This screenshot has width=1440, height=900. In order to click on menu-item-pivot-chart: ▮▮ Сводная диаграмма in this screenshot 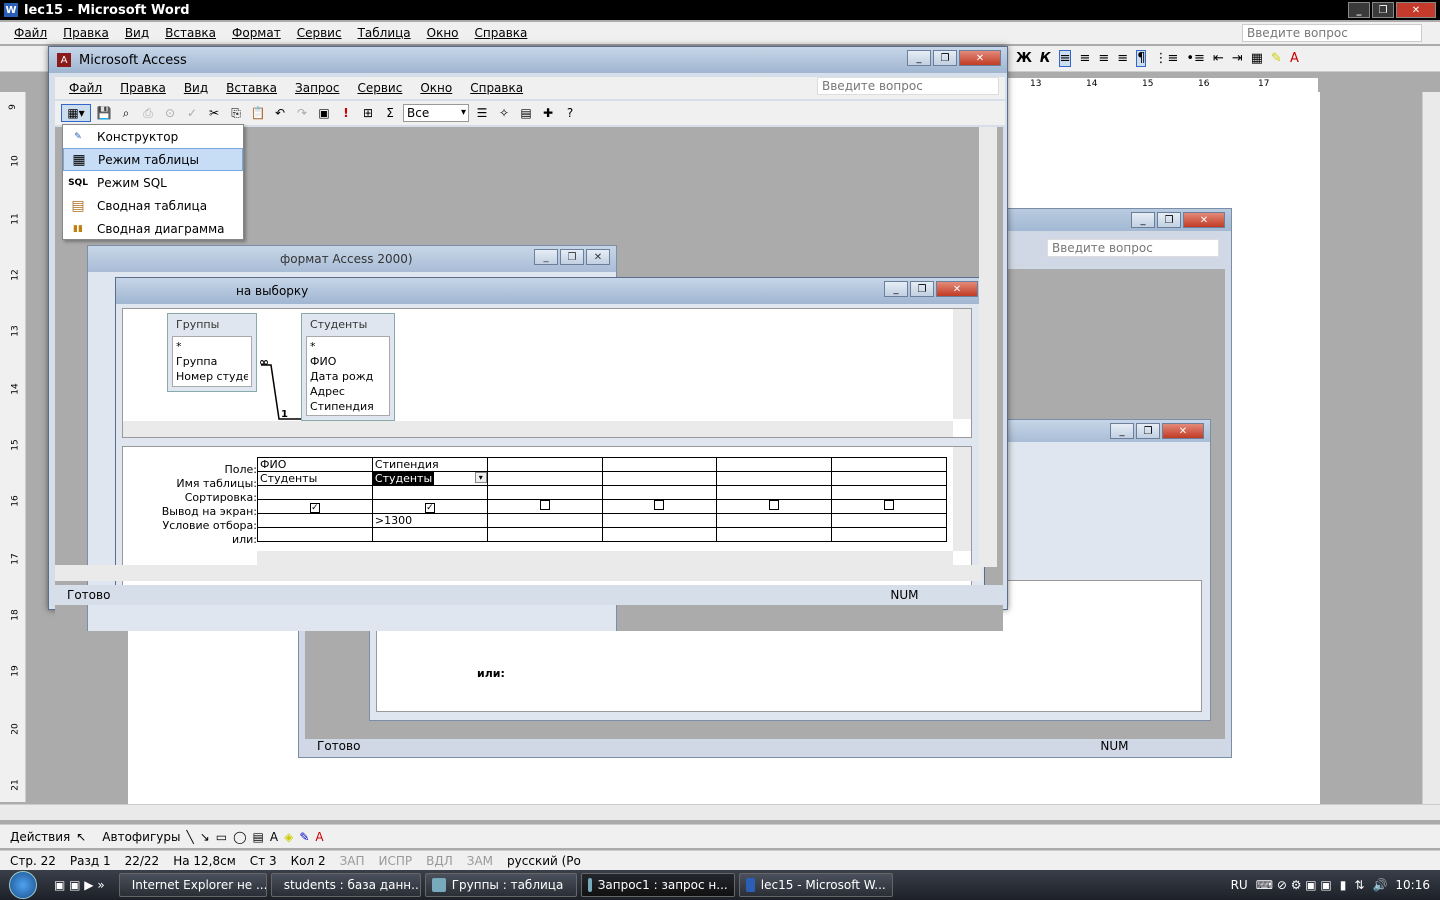, I will do `click(153, 228)`.